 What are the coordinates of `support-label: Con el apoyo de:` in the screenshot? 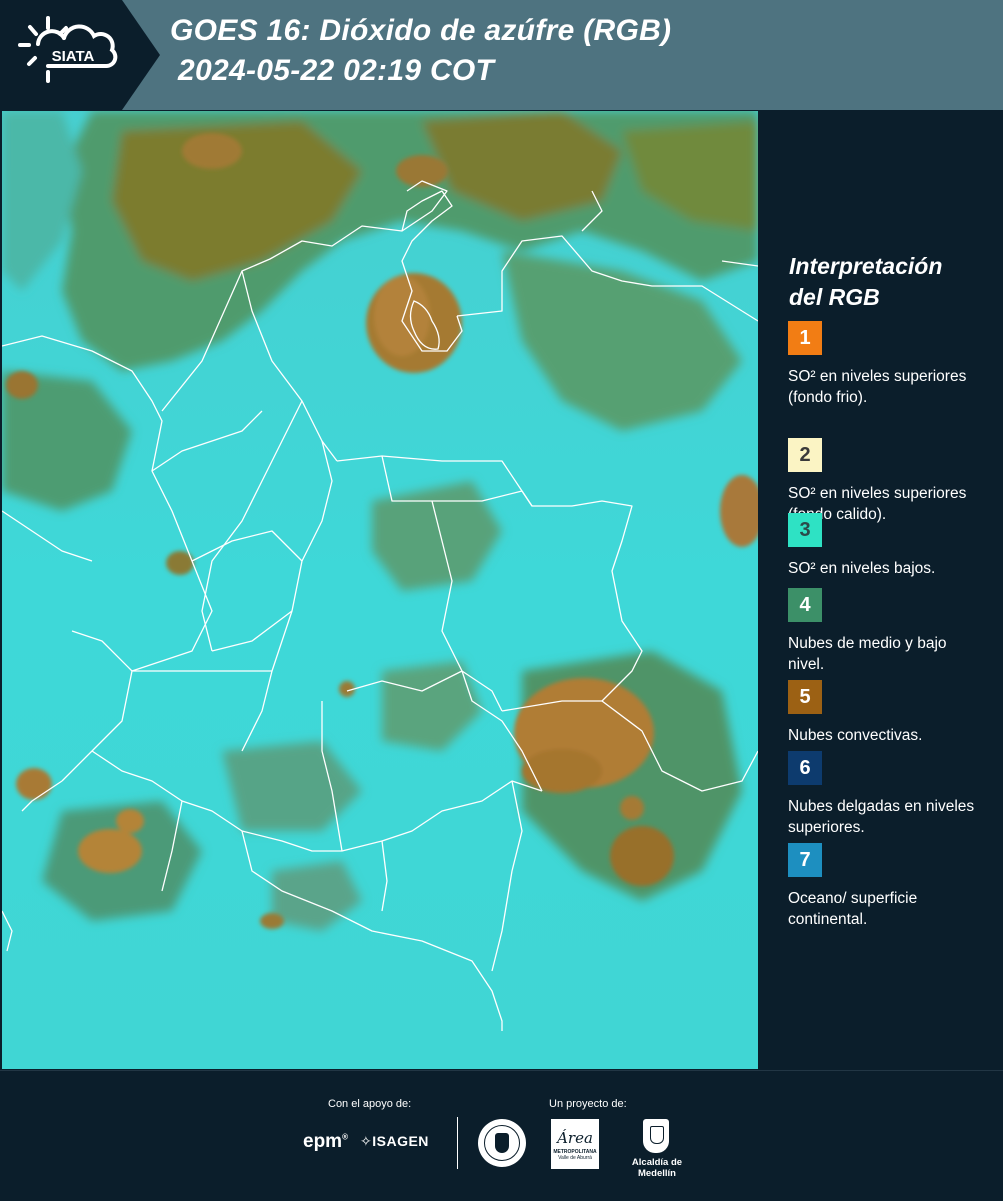 It's located at (370, 1104).